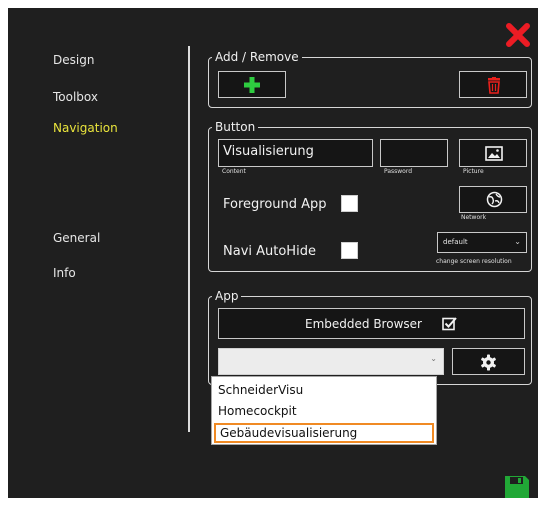  What do you see at coordinates (518, 35) in the screenshot?
I see `close-icon` at bounding box center [518, 35].